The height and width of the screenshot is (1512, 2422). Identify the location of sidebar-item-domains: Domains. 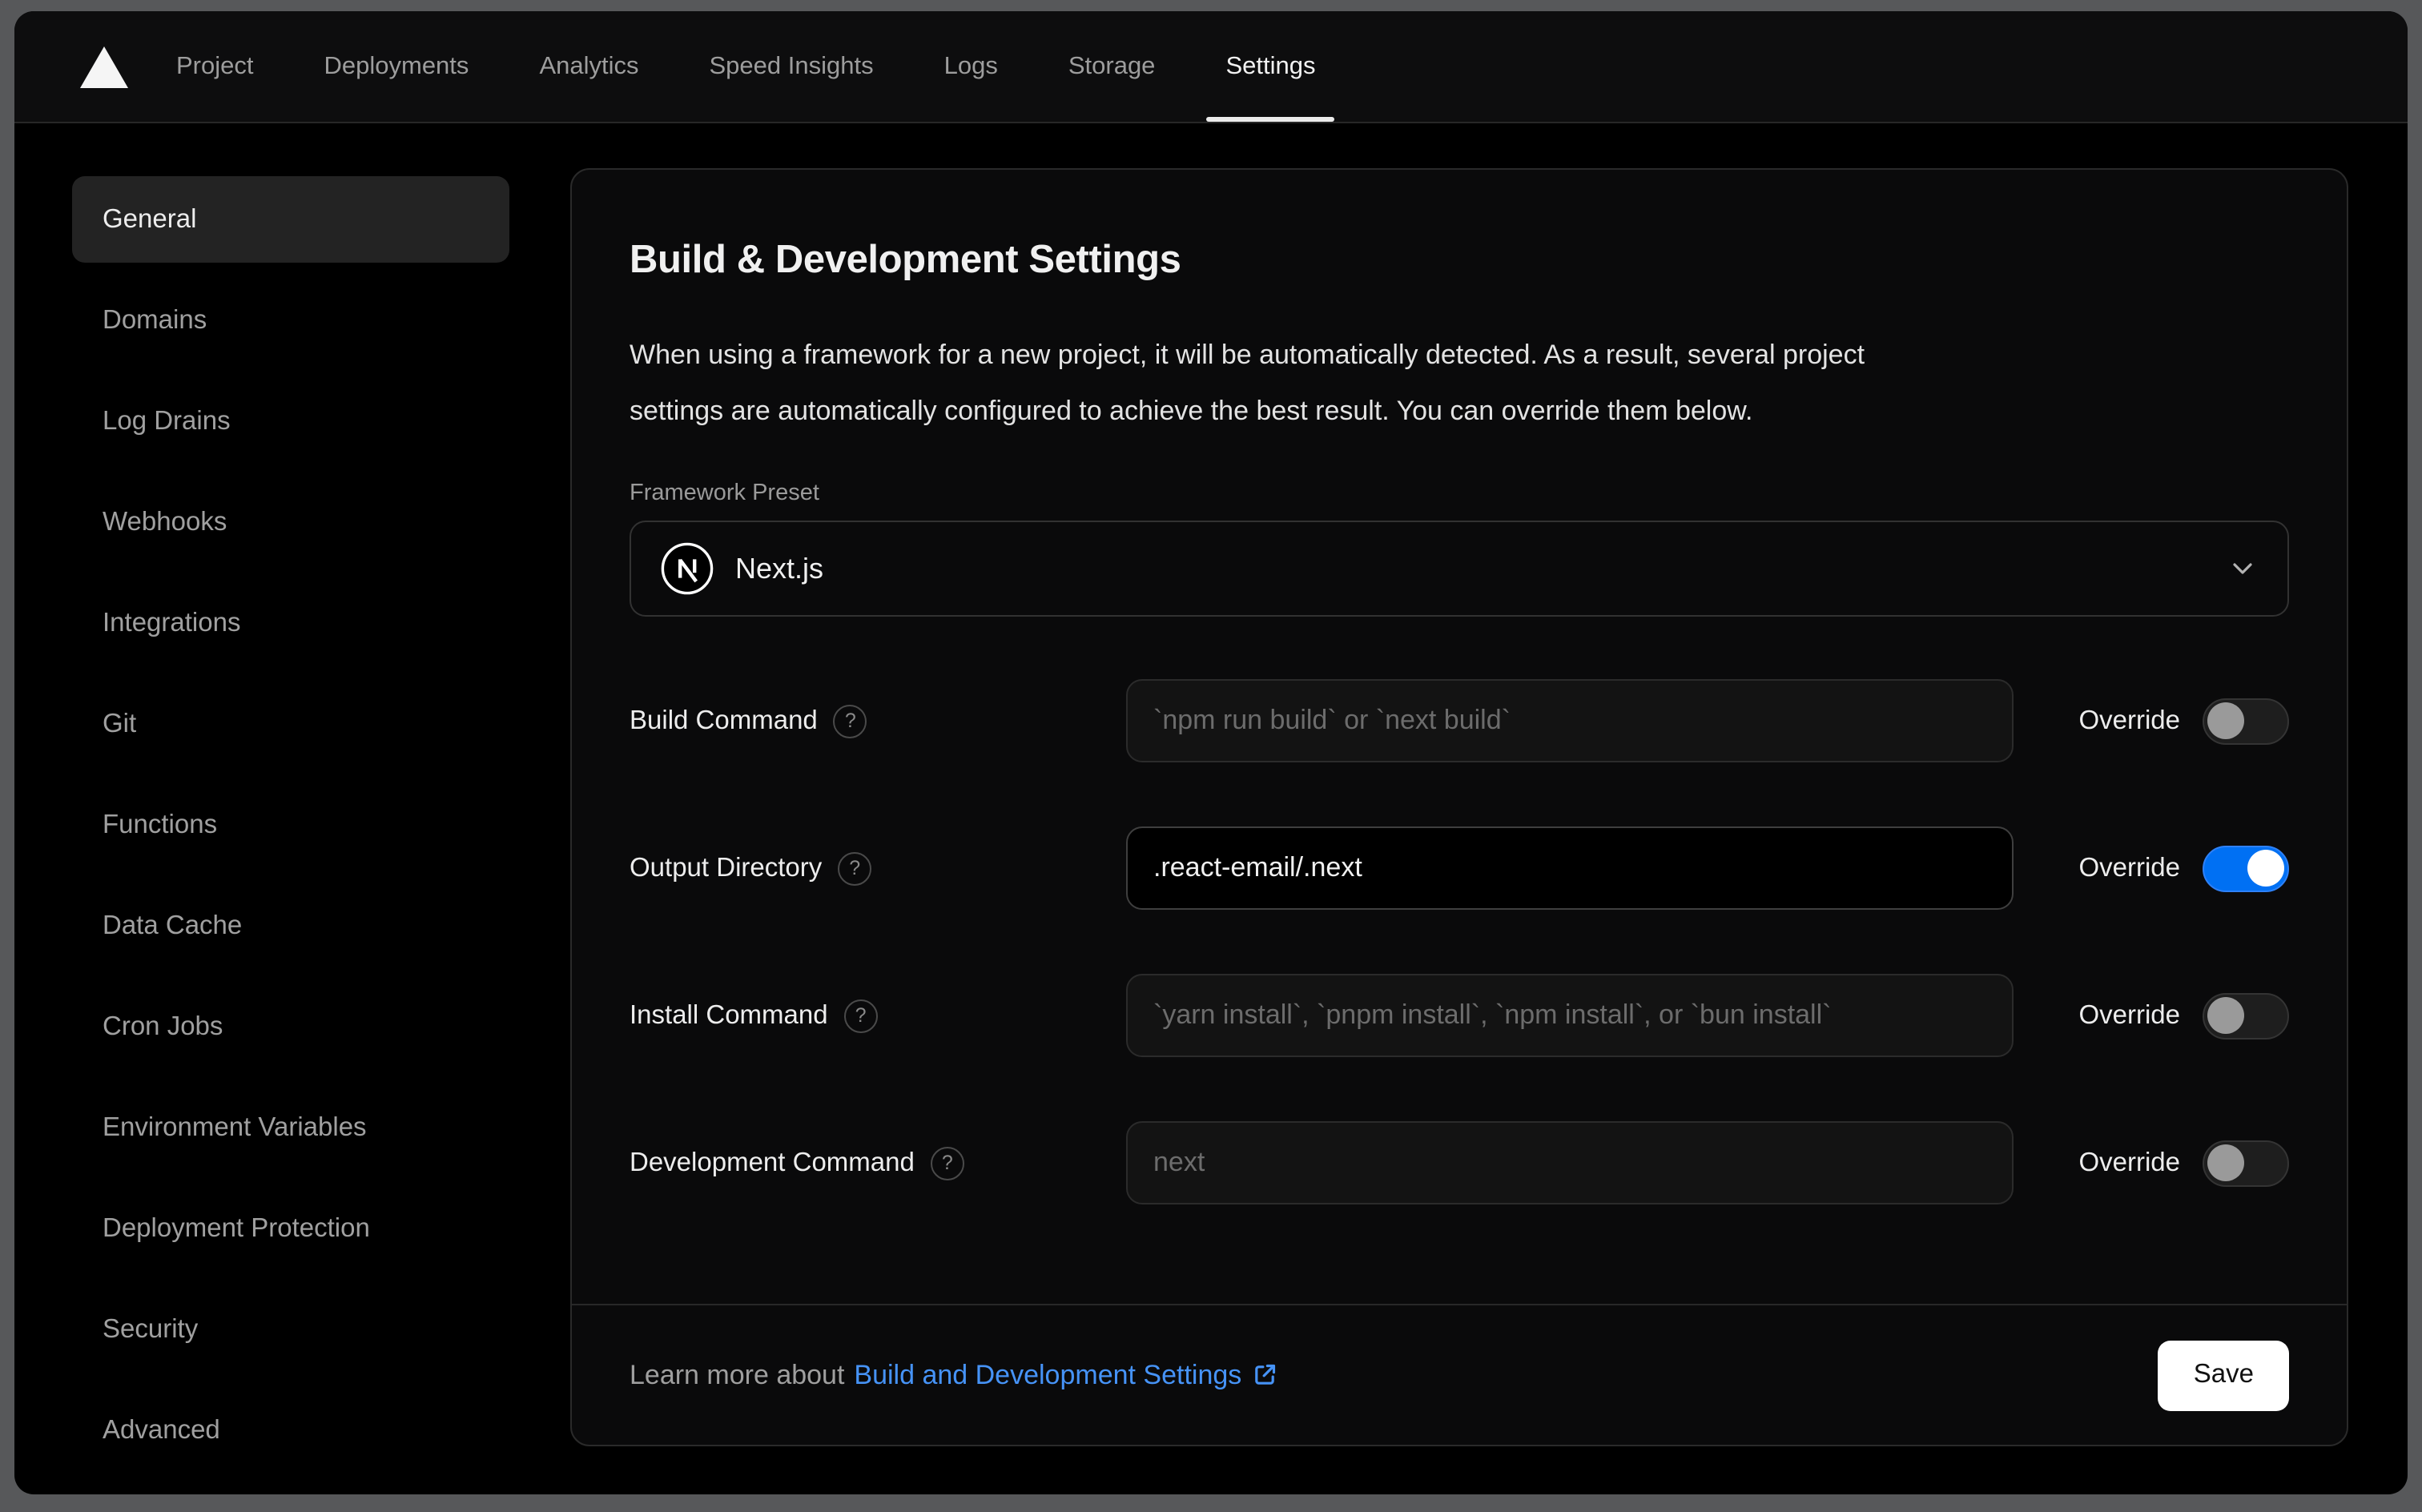
(290, 320).